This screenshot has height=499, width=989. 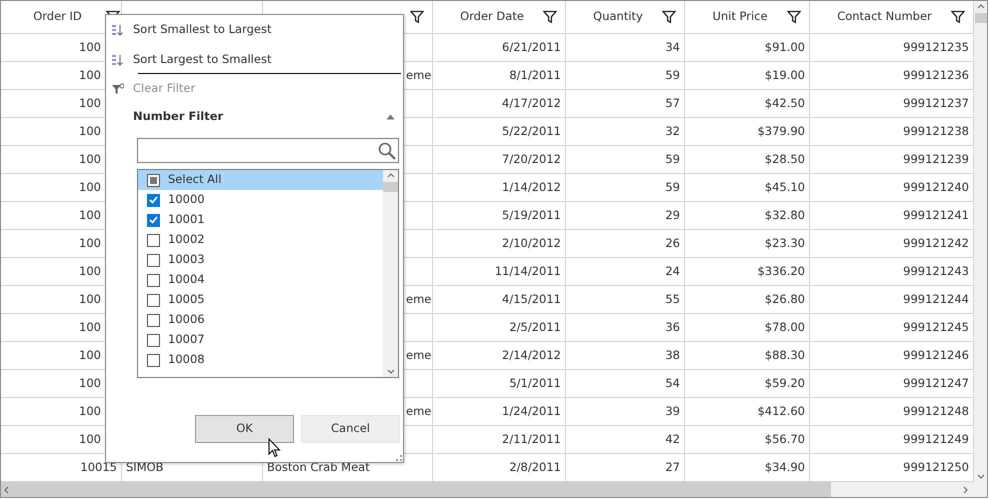 What do you see at coordinates (625, 272) in the screenshot?
I see `table-cell: 24` at bounding box center [625, 272].